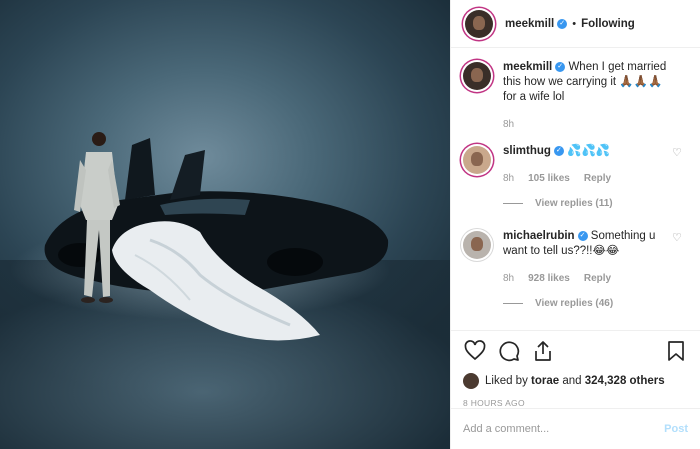 This screenshot has height=449, width=700. I want to click on view-replies: View replies (11), so click(594, 203).